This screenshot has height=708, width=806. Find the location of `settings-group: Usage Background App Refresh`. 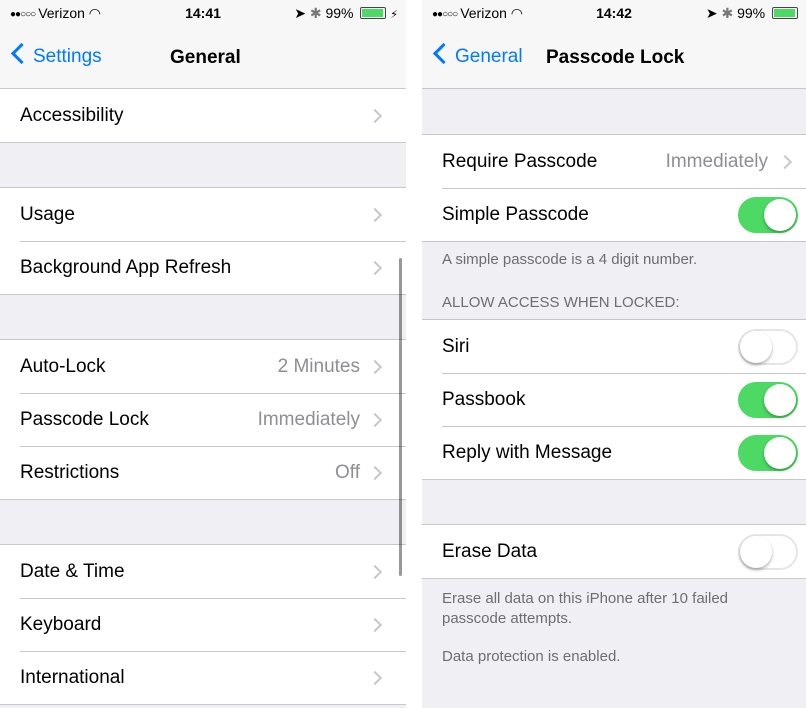

settings-group: Usage Background App Refresh is located at coordinates (203, 241).